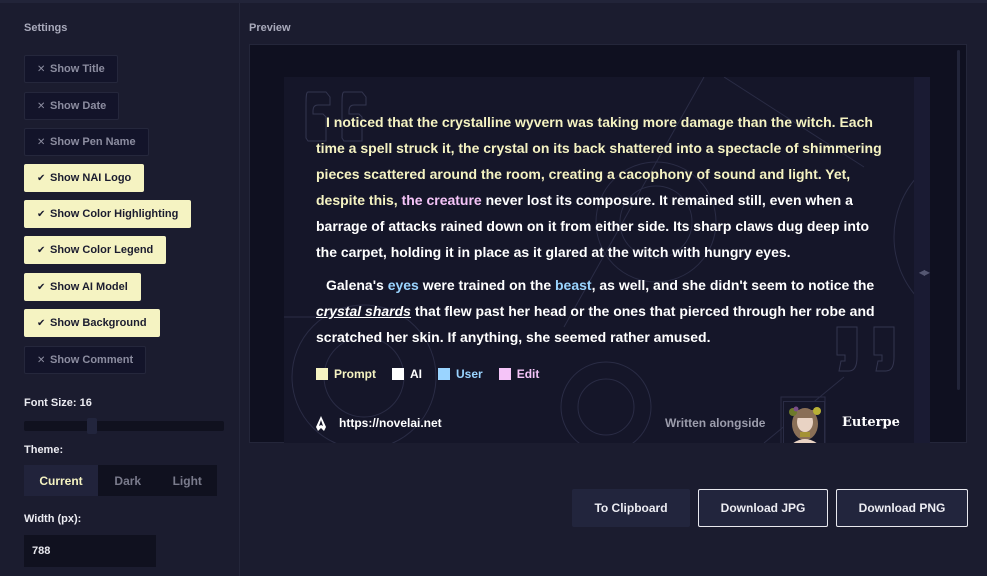  Describe the element at coordinates (188, 480) in the screenshot. I see `theme-option-light: Light` at that location.